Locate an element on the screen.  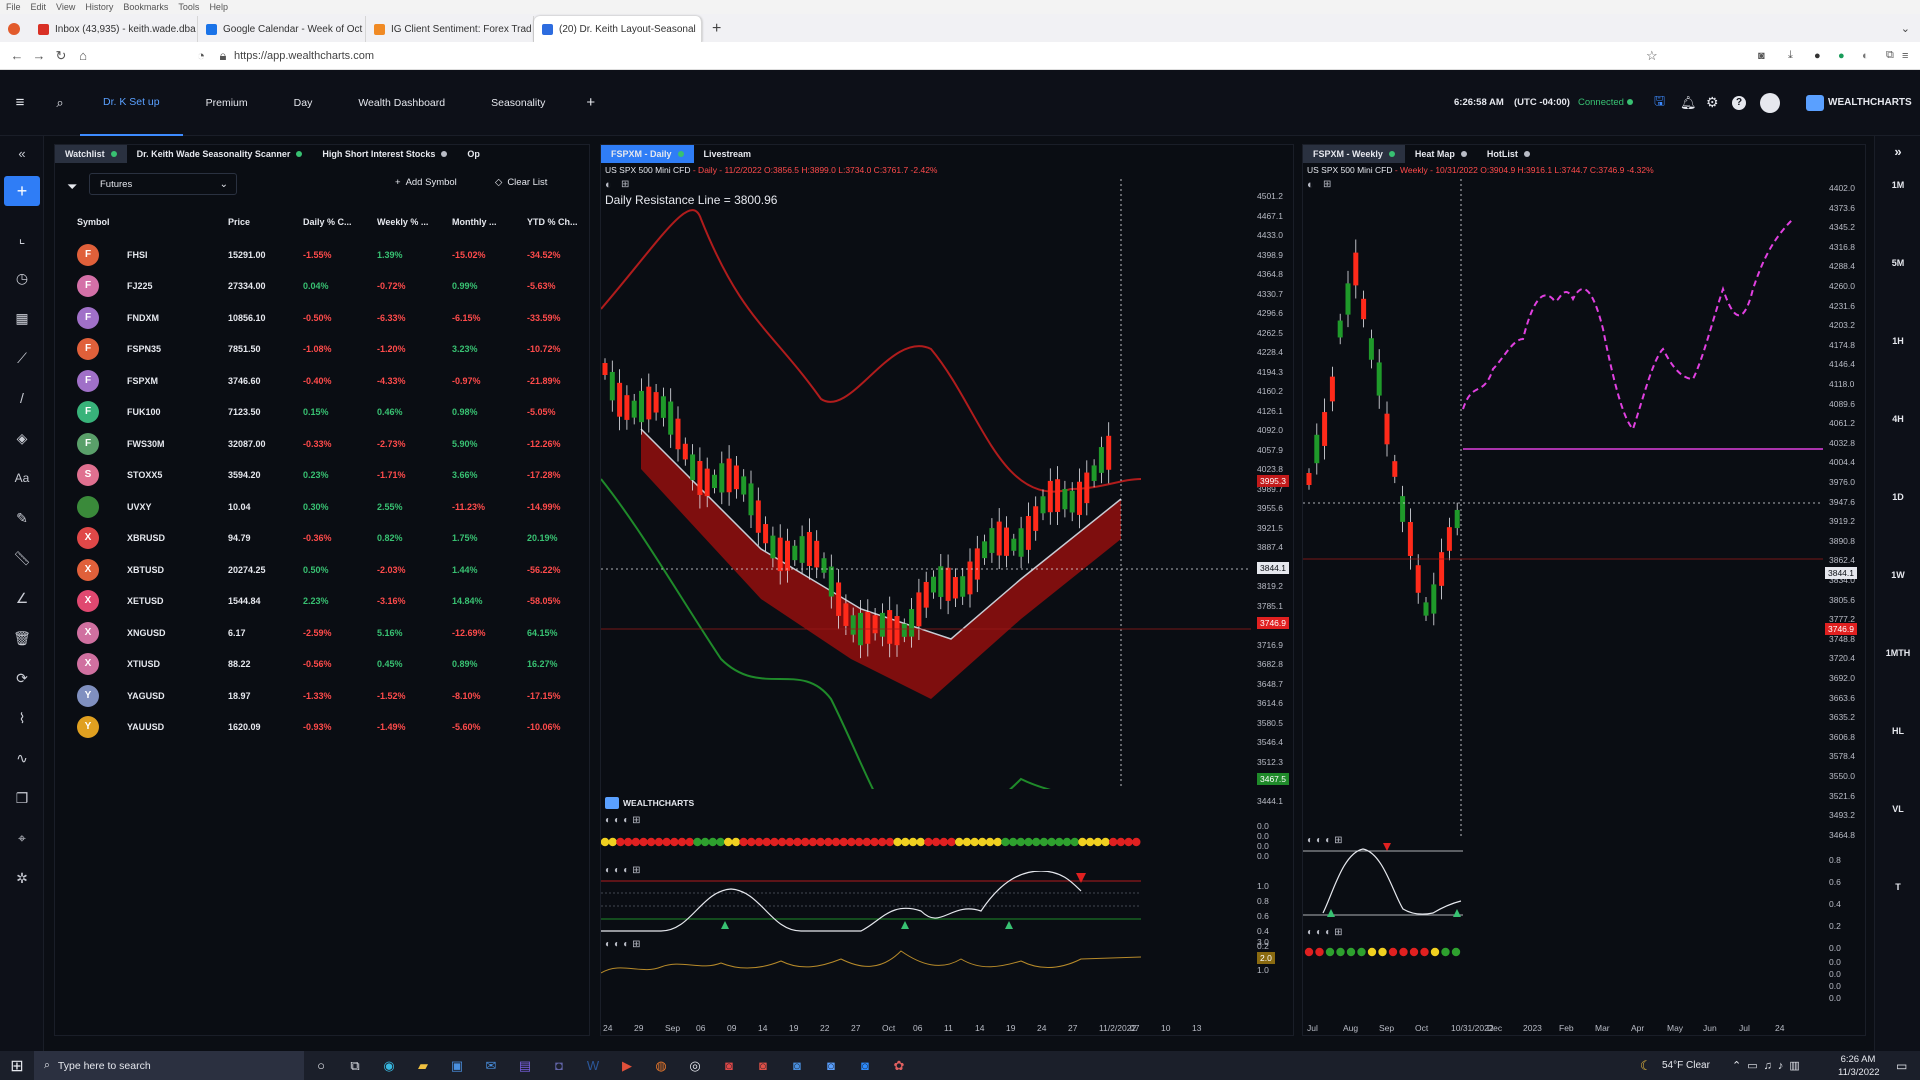
word-icon: W is located at coordinates (593, 1065).